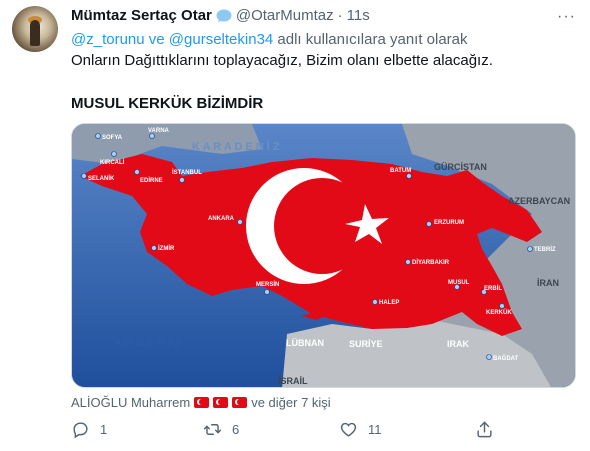 Image resolution: width=590 pixels, height=451 pixels. I want to click on share-icon, so click(484, 429).